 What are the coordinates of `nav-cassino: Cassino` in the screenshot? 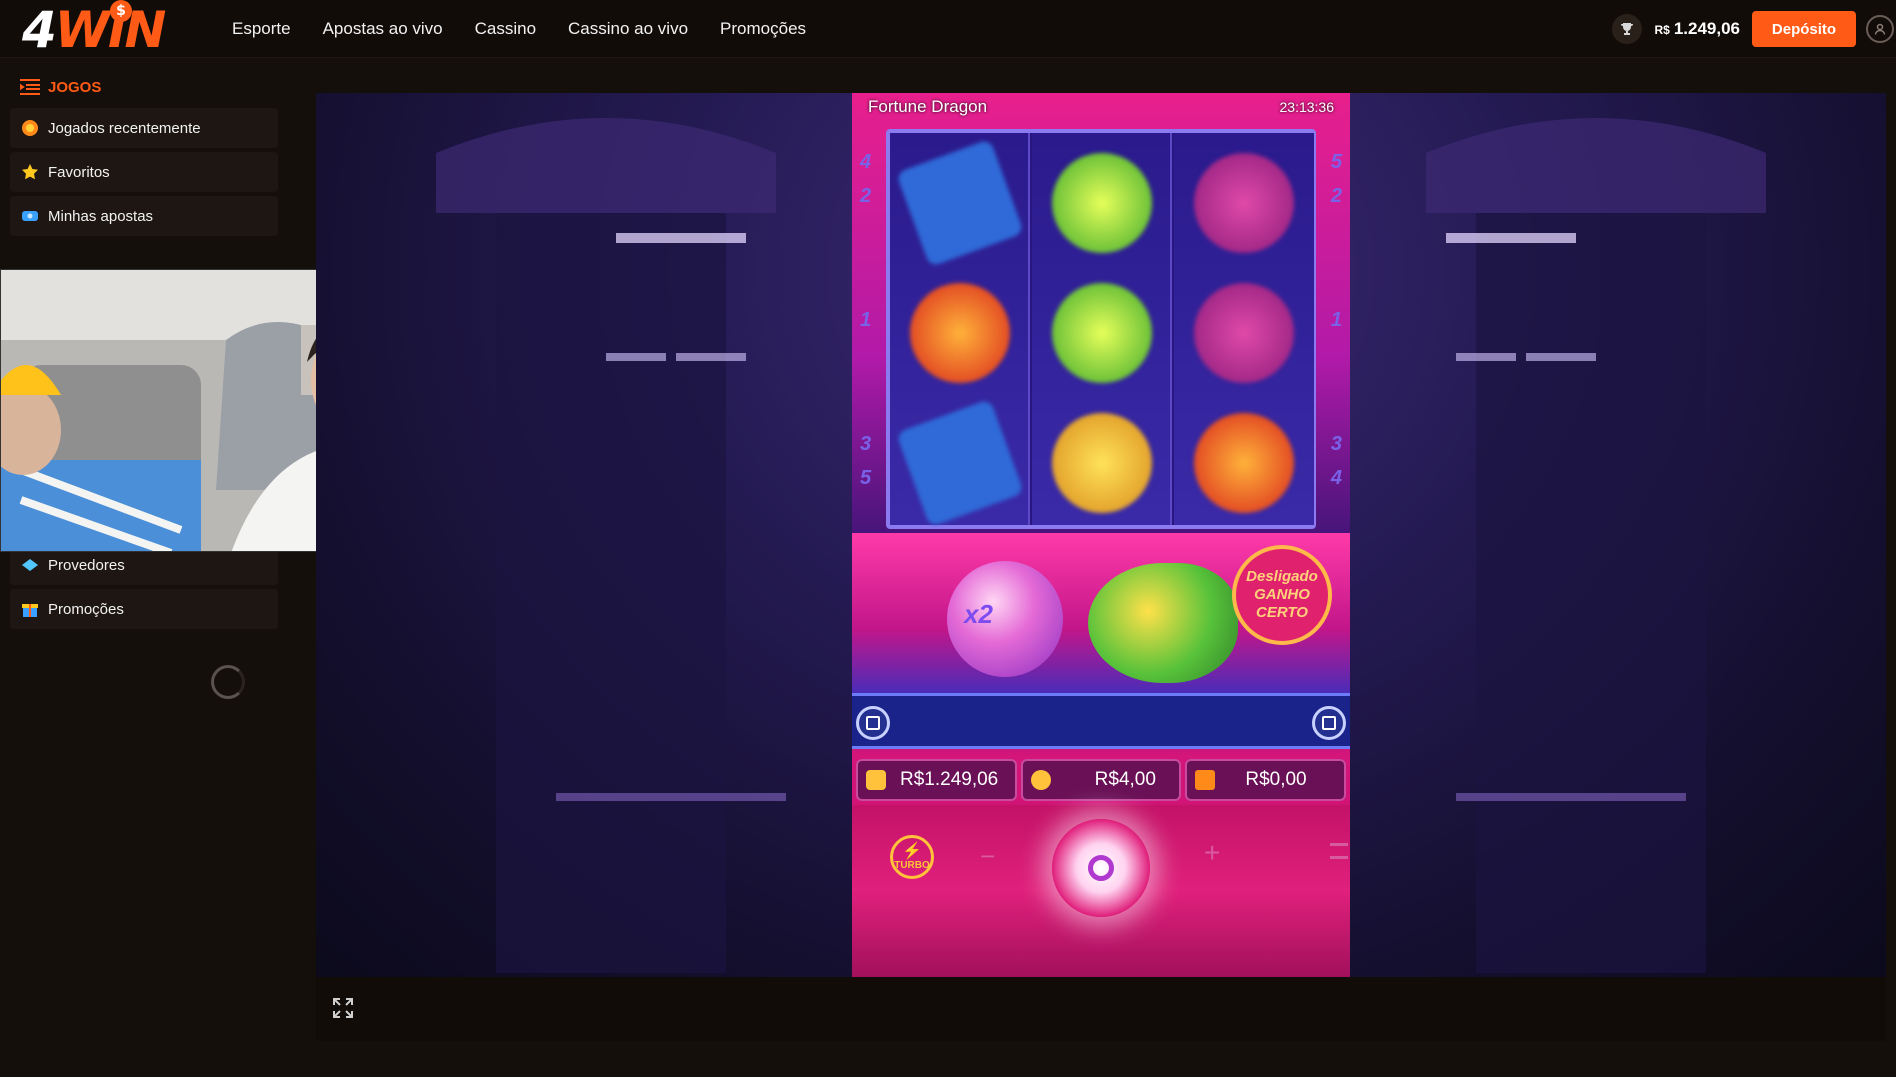 It's located at (505, 29).